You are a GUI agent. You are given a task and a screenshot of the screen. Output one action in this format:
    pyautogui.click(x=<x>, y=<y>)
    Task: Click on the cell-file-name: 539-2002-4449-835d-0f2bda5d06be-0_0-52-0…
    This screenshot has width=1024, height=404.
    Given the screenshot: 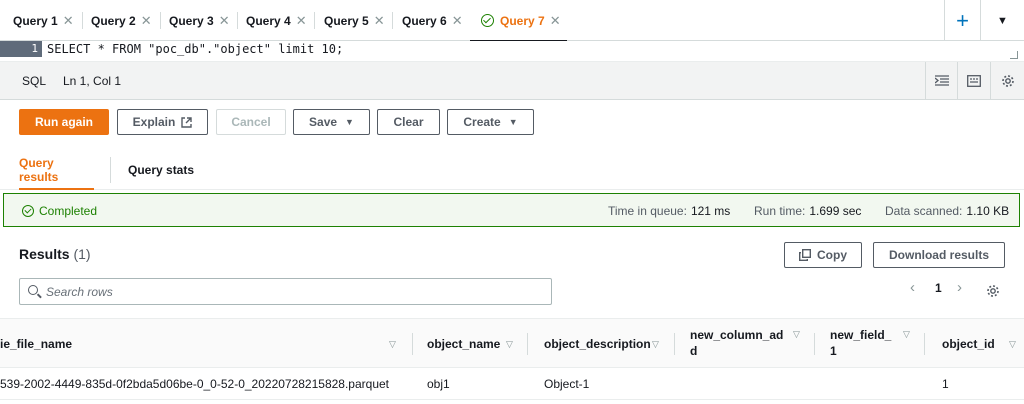 What is the action you would take?
    pyautogui.click(x=195, y=384)
    